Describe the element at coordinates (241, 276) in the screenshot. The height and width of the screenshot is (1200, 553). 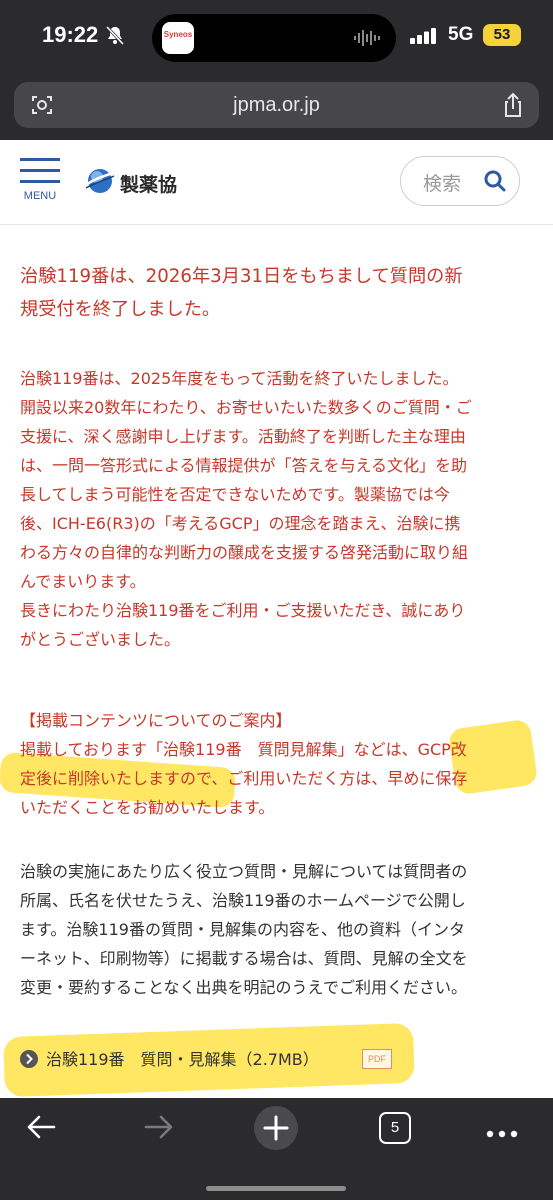
I see `notice-title-line: 治験119番は、2026年3月31日をもちまして質問の新` at that location.